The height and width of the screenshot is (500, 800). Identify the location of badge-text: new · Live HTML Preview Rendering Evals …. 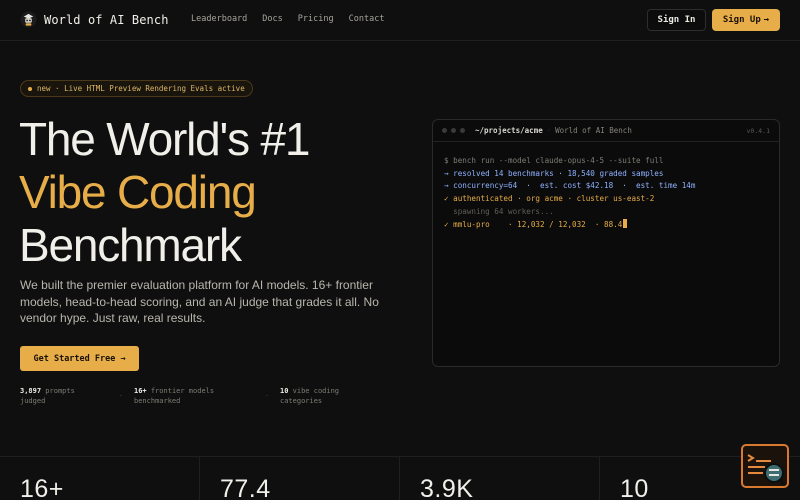
(141, 88).